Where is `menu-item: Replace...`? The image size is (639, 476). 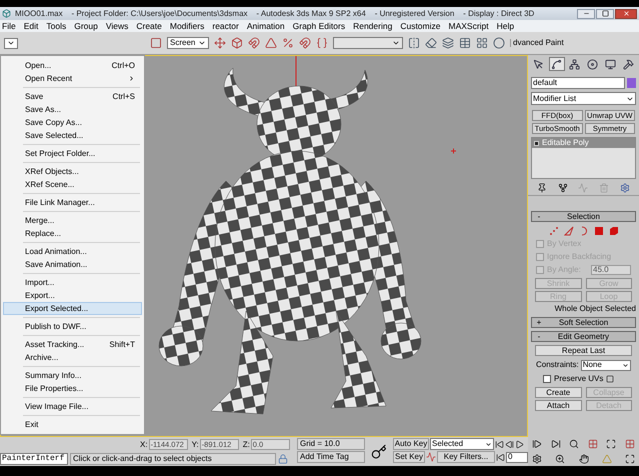
menu-item: Replace... is located at coordinates (72, 233).